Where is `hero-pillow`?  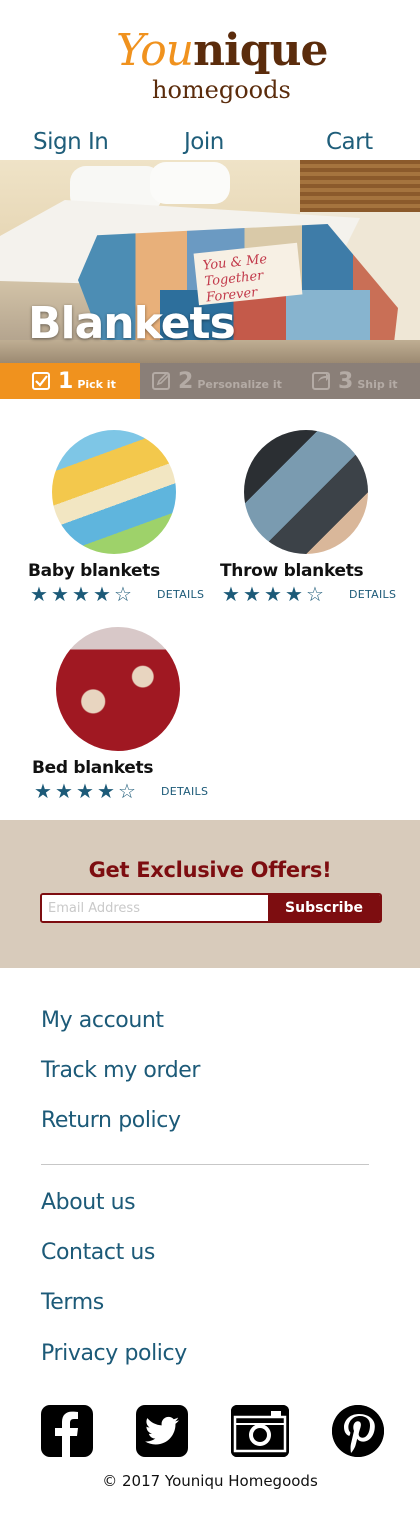 hero-pillow is located at coordinates (190, 183).